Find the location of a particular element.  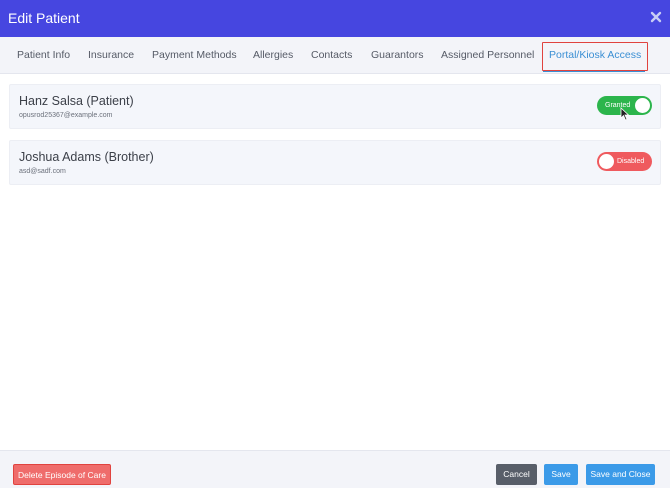

person-name: Joshua Adams (Brother) is located at coordinates (86, 157).